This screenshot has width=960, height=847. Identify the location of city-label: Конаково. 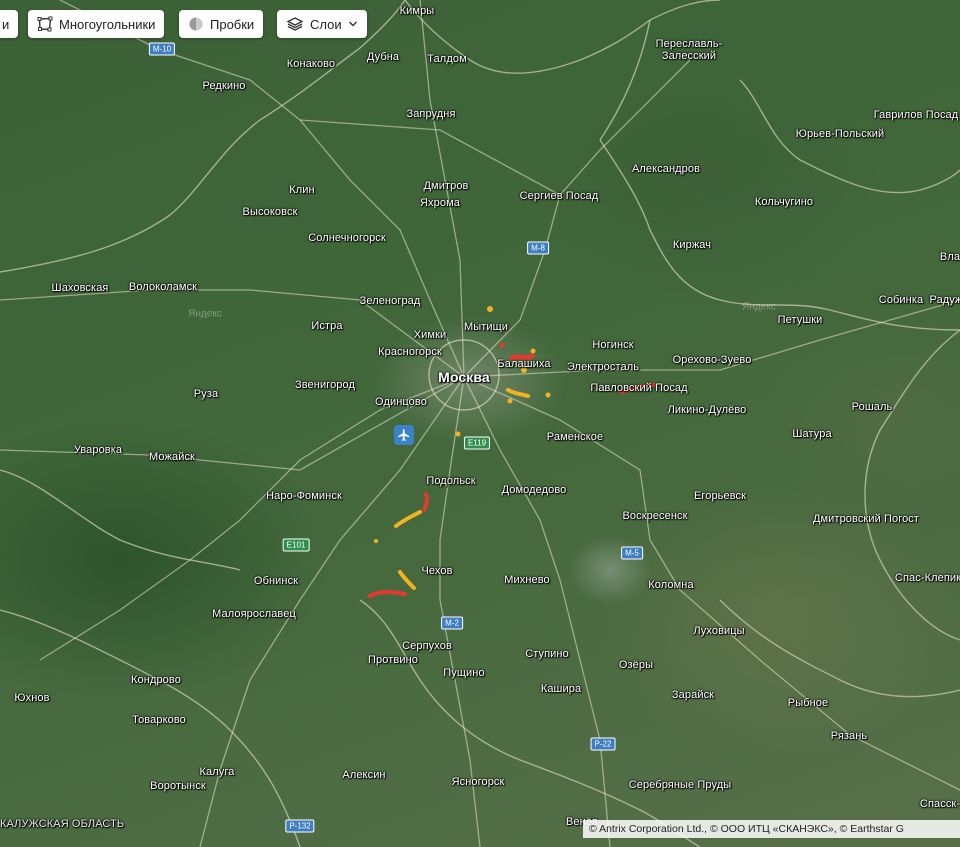
(311, 64).